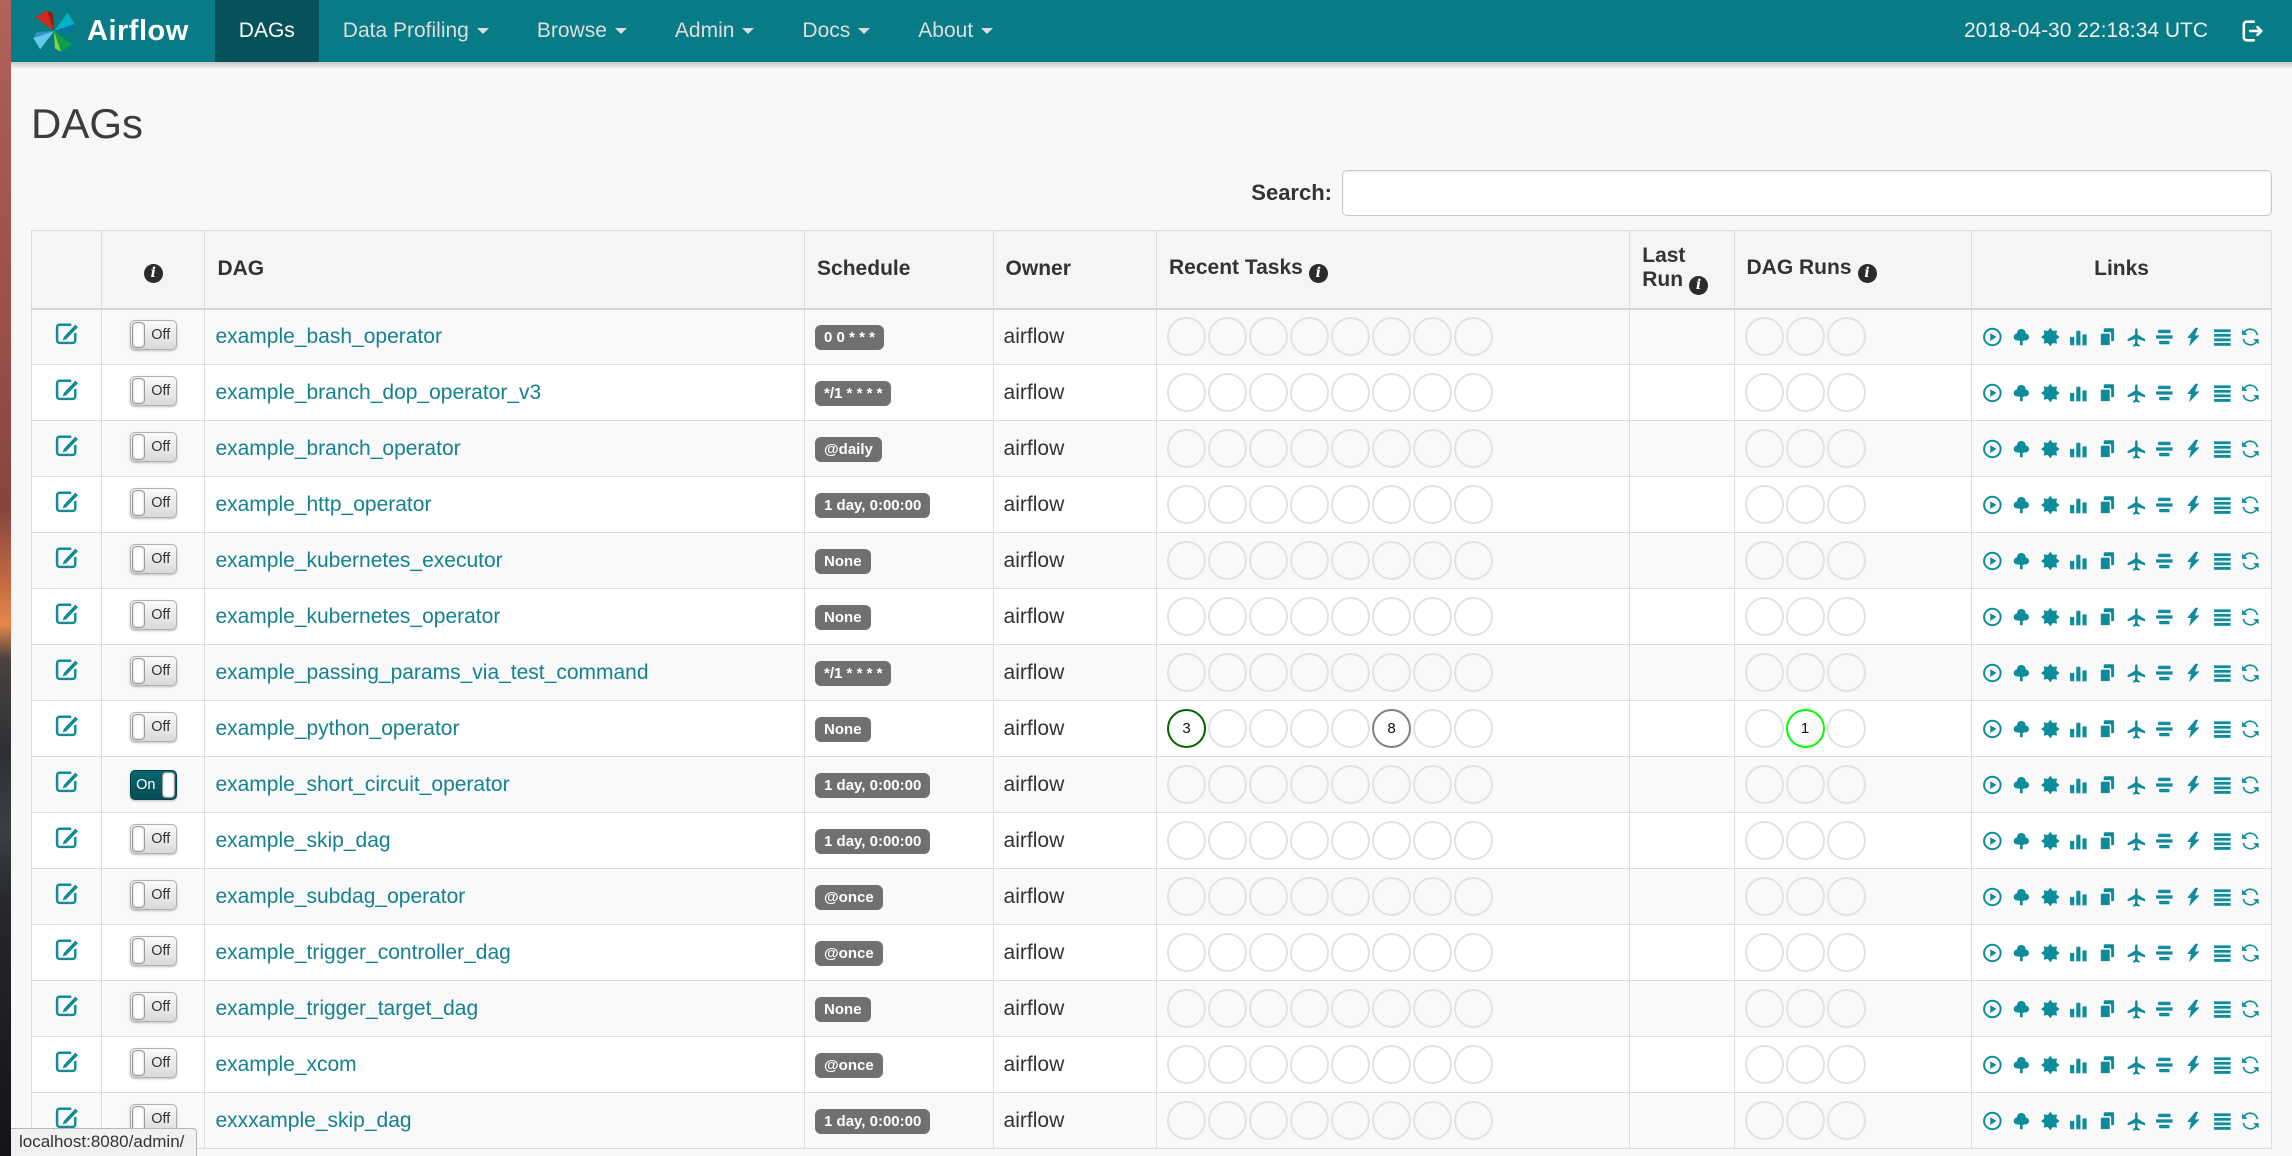 The width and height of the screenshot is (2292, 1156). Describe the element at coordinates (955, 31) in the screenshot. I see `nav-item-about: About` at that location.